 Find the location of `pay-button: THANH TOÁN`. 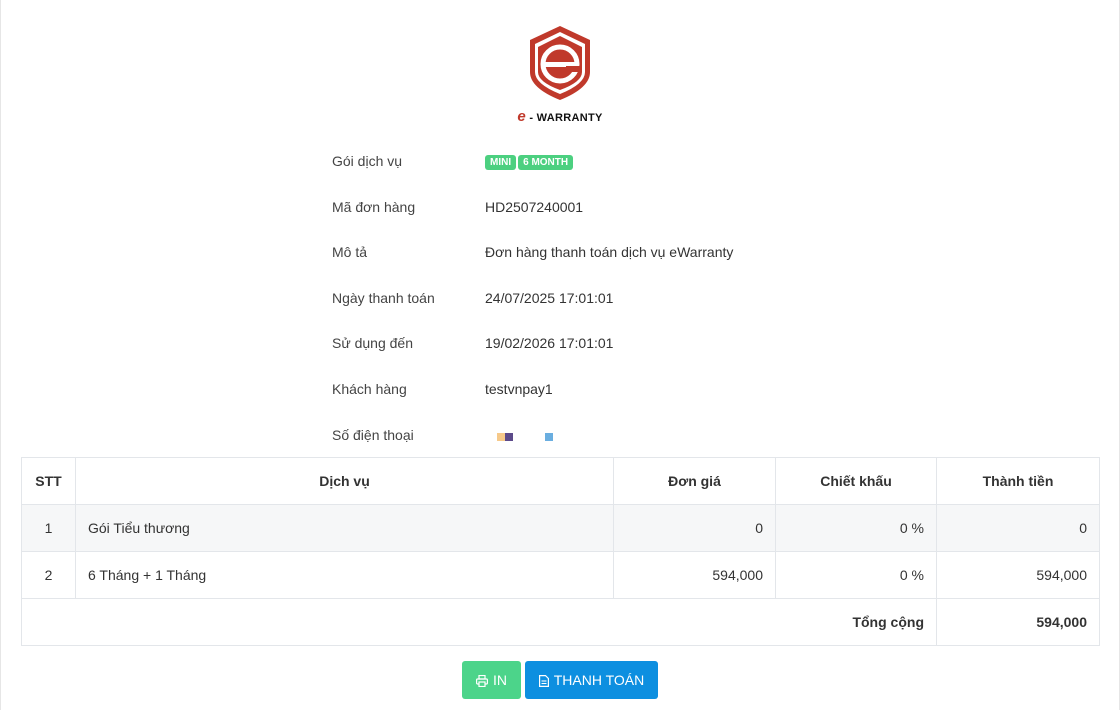

pay-button: THANH TOÁN is located at coordinates (591, 680).